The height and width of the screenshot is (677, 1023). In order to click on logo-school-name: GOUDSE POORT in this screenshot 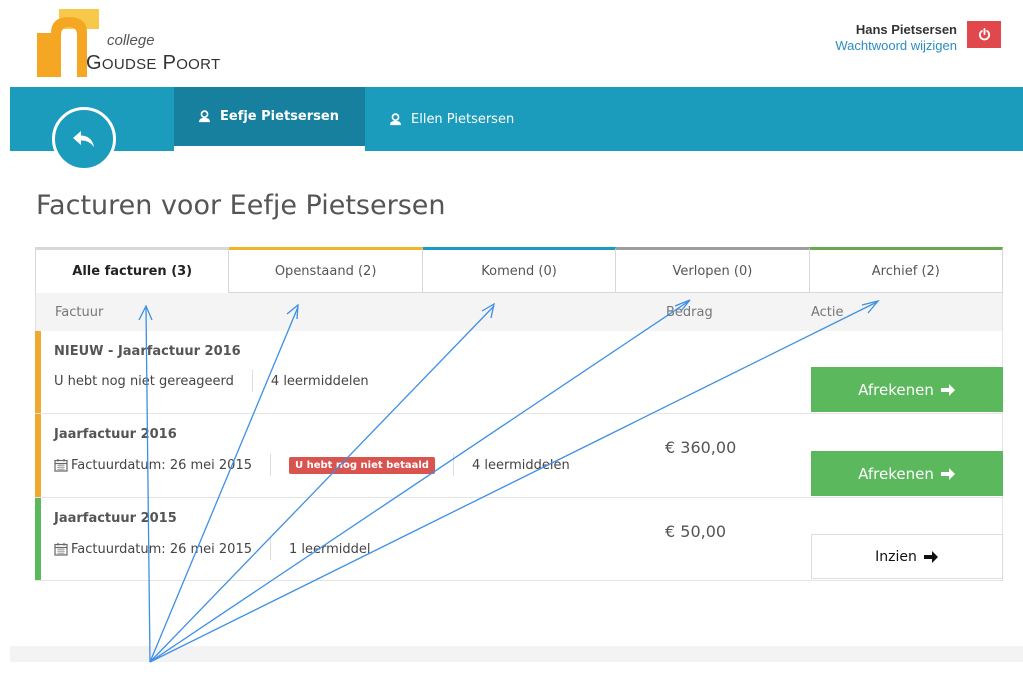, I will do `click(153, 63)`.